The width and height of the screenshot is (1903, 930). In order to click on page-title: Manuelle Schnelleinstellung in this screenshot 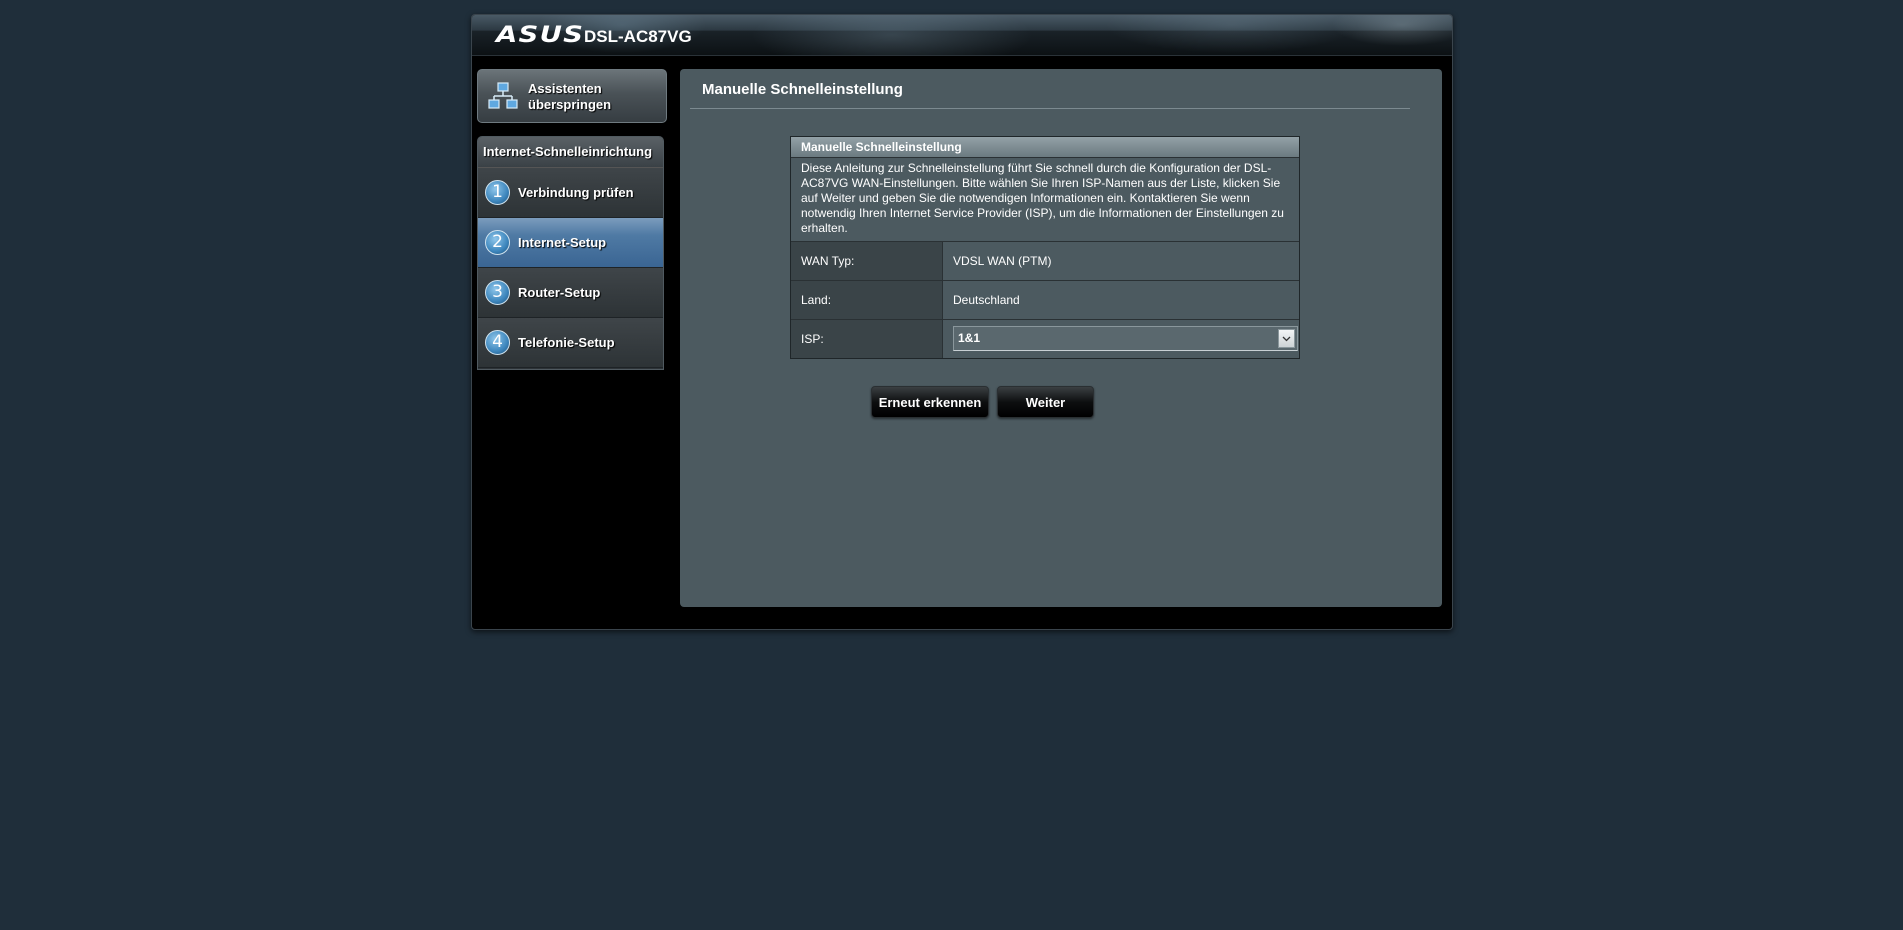, I will do `click(802, 89)`.